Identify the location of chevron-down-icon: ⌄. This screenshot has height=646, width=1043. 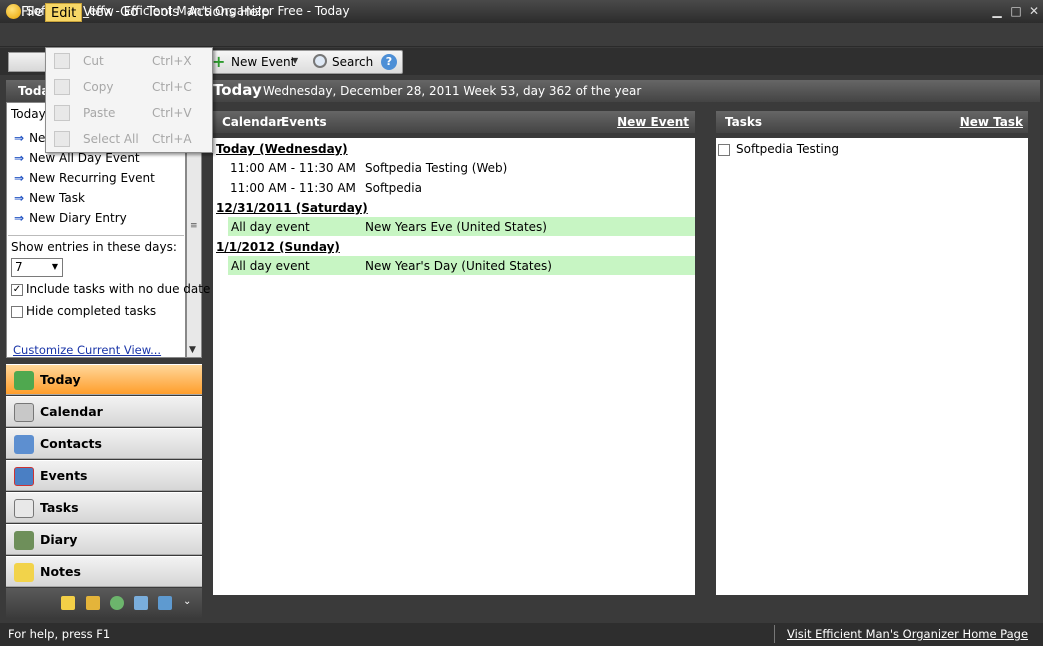
(187, 601).